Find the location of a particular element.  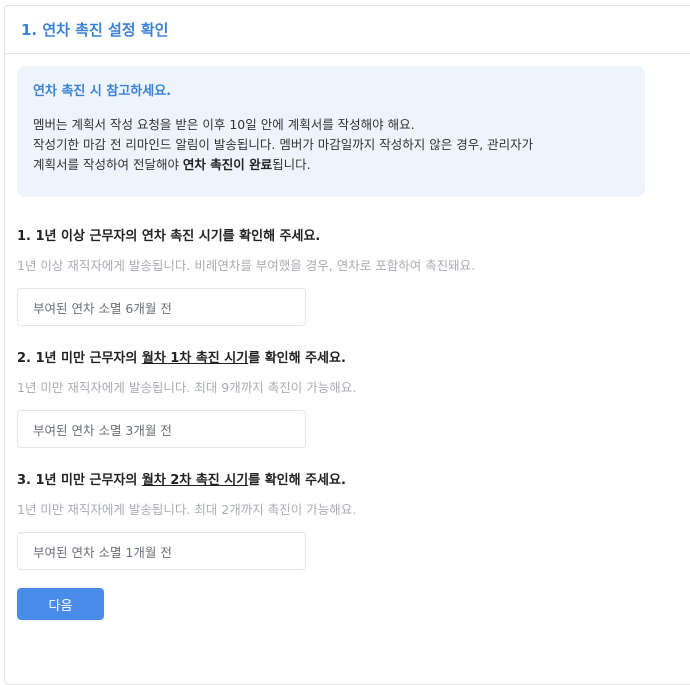

question-3-select: 부여된 연차 소멸 1개월 전 is located at coordinates (161, 551).